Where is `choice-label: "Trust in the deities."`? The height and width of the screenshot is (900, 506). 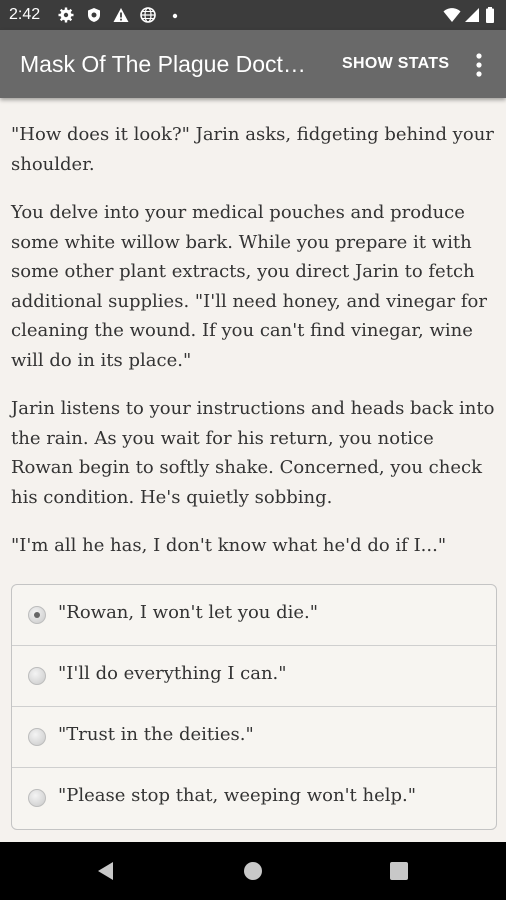 choice-label: "Trust in the deities." is located at coordinates (156, 734).